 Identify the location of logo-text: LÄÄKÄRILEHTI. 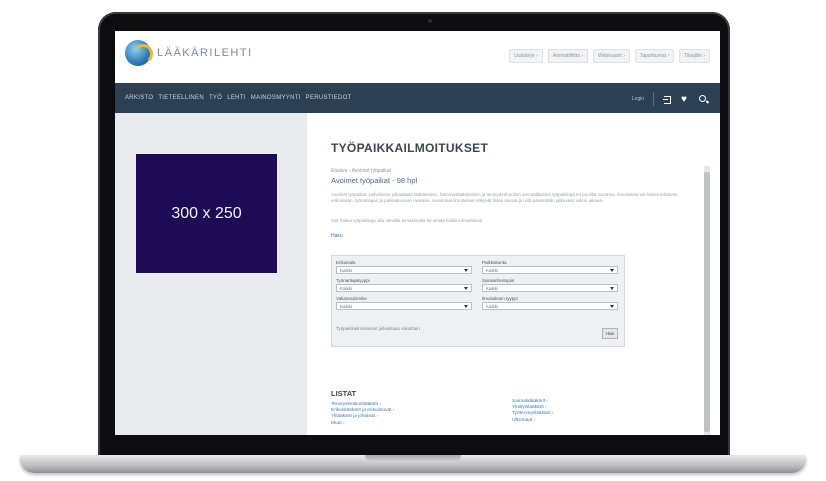
(205, 53).